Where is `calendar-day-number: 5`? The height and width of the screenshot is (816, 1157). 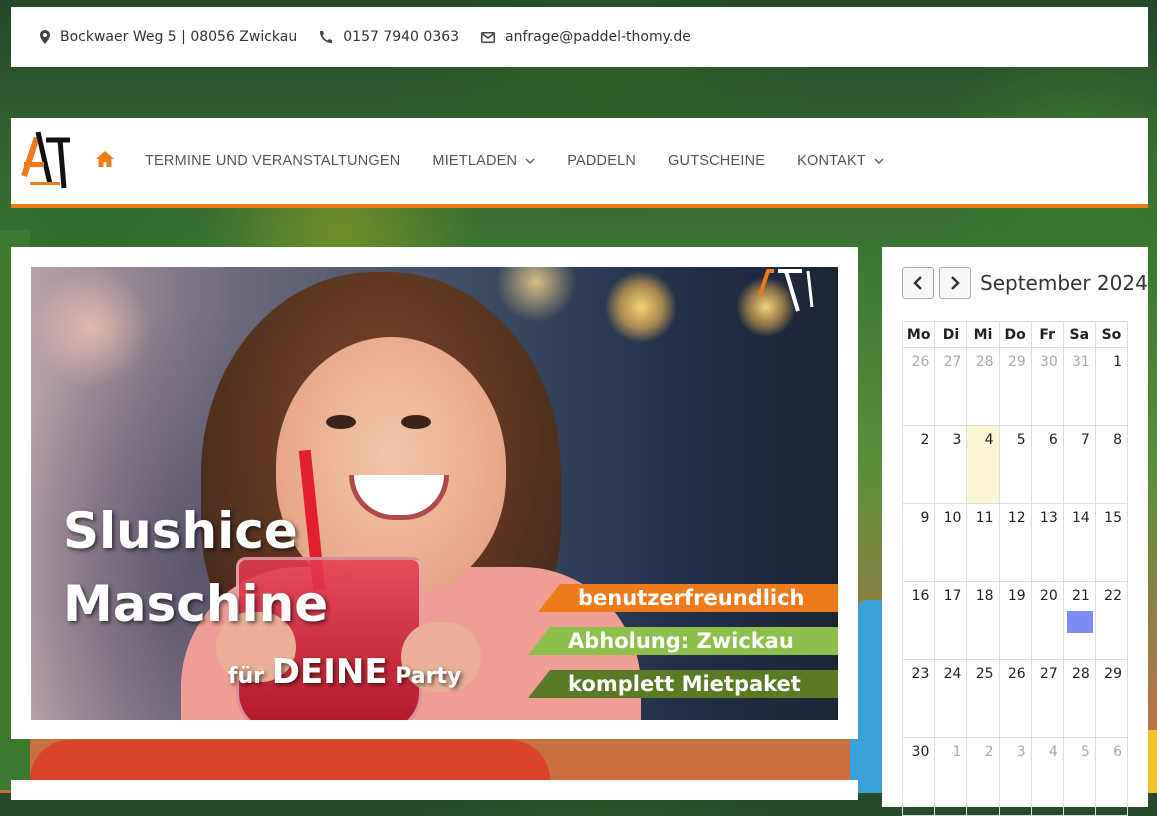
calendar-day-number: 5 is located at coordinates (1085, 752).